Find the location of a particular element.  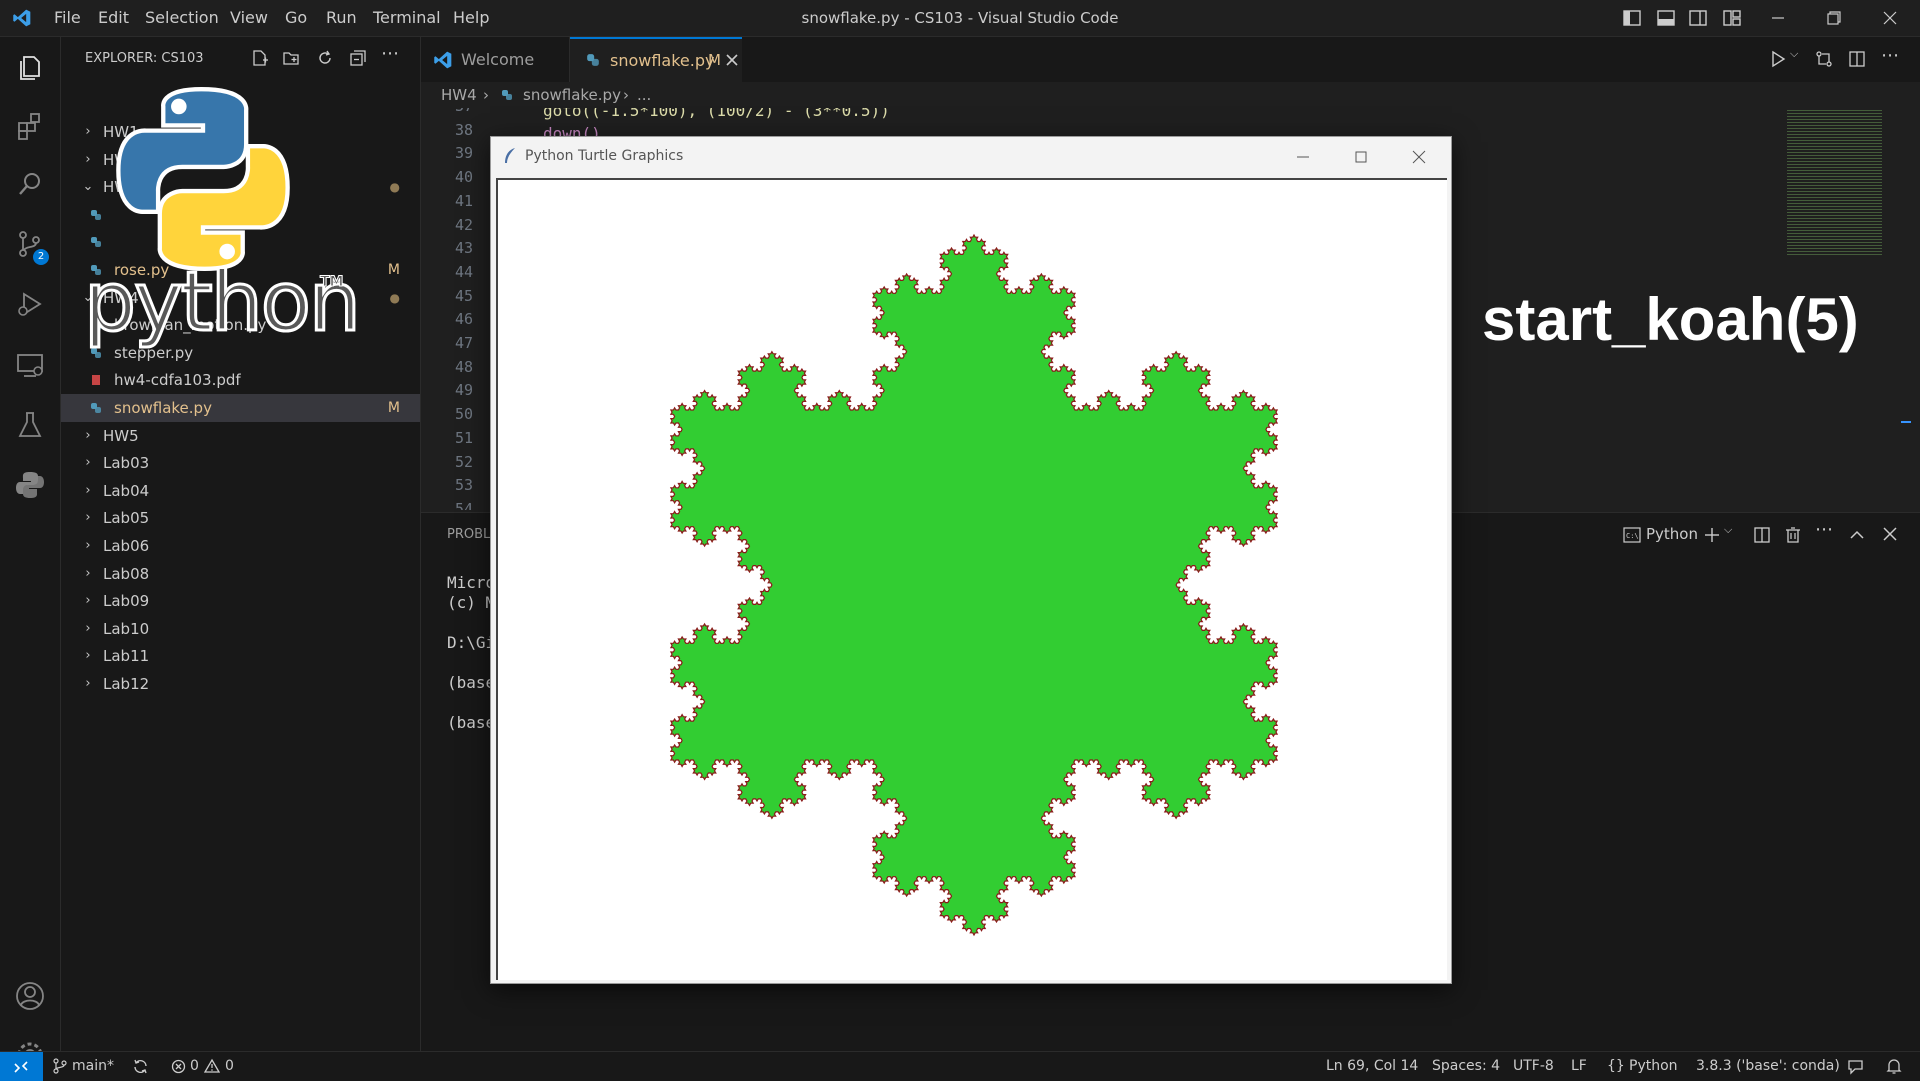

turtle-minimize-icon is located at coordinates (1303, 157).